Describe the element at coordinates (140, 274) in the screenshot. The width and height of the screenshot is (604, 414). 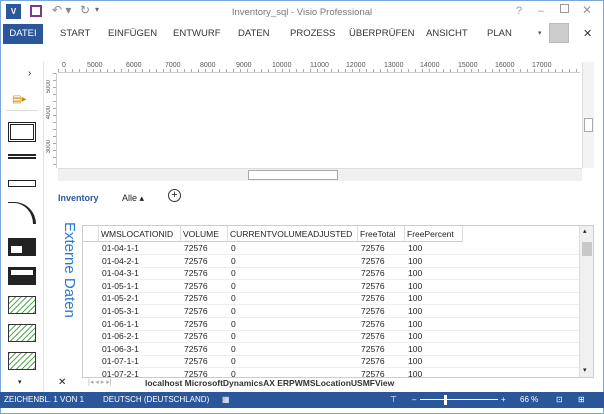
I see `table-cell: 01-04-3-1` at that location.